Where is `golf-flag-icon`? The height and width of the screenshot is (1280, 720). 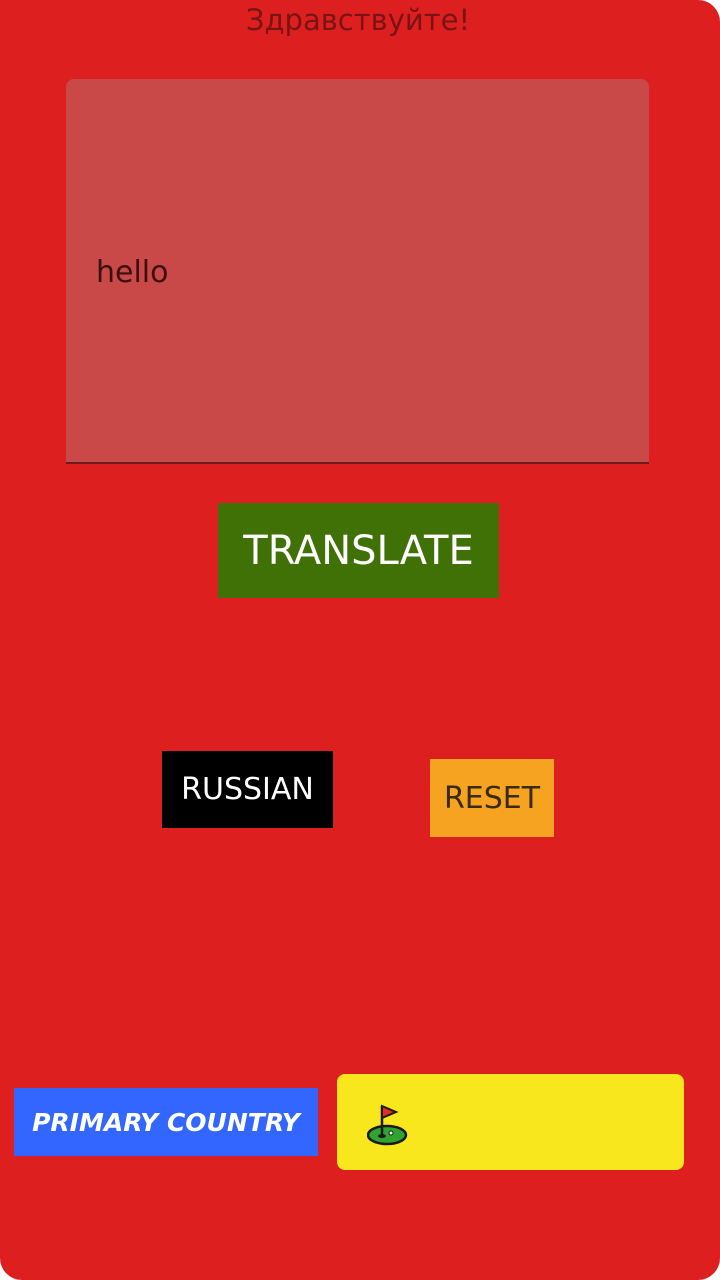 golf-flag-icon is located at coordinates (387, 1125).